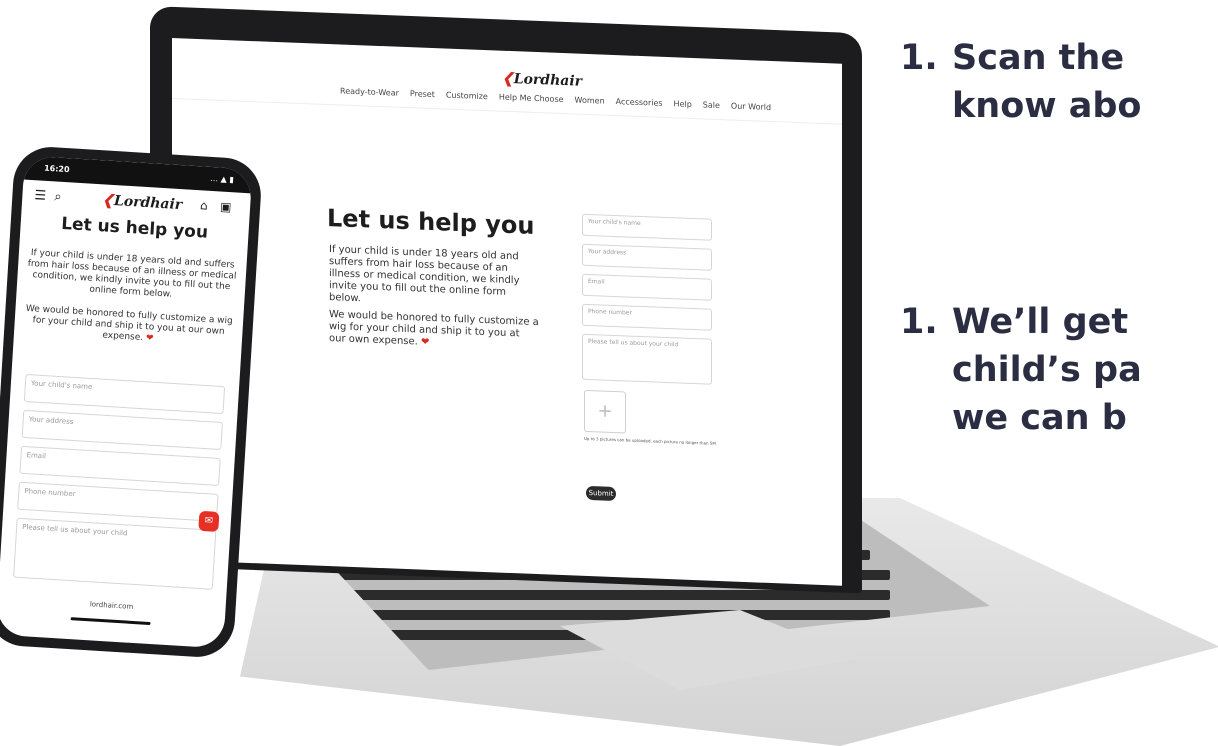 Image resolution: width=1218 pixels, height=746 pixels. I want to click on status-time: 16:20, so click(56, 169).